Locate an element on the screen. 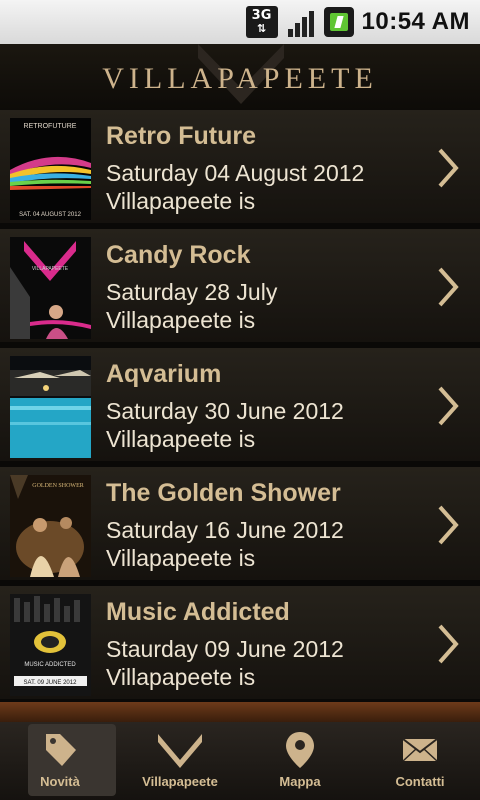  battery-charging-icon is located at coordinates (338, 22).